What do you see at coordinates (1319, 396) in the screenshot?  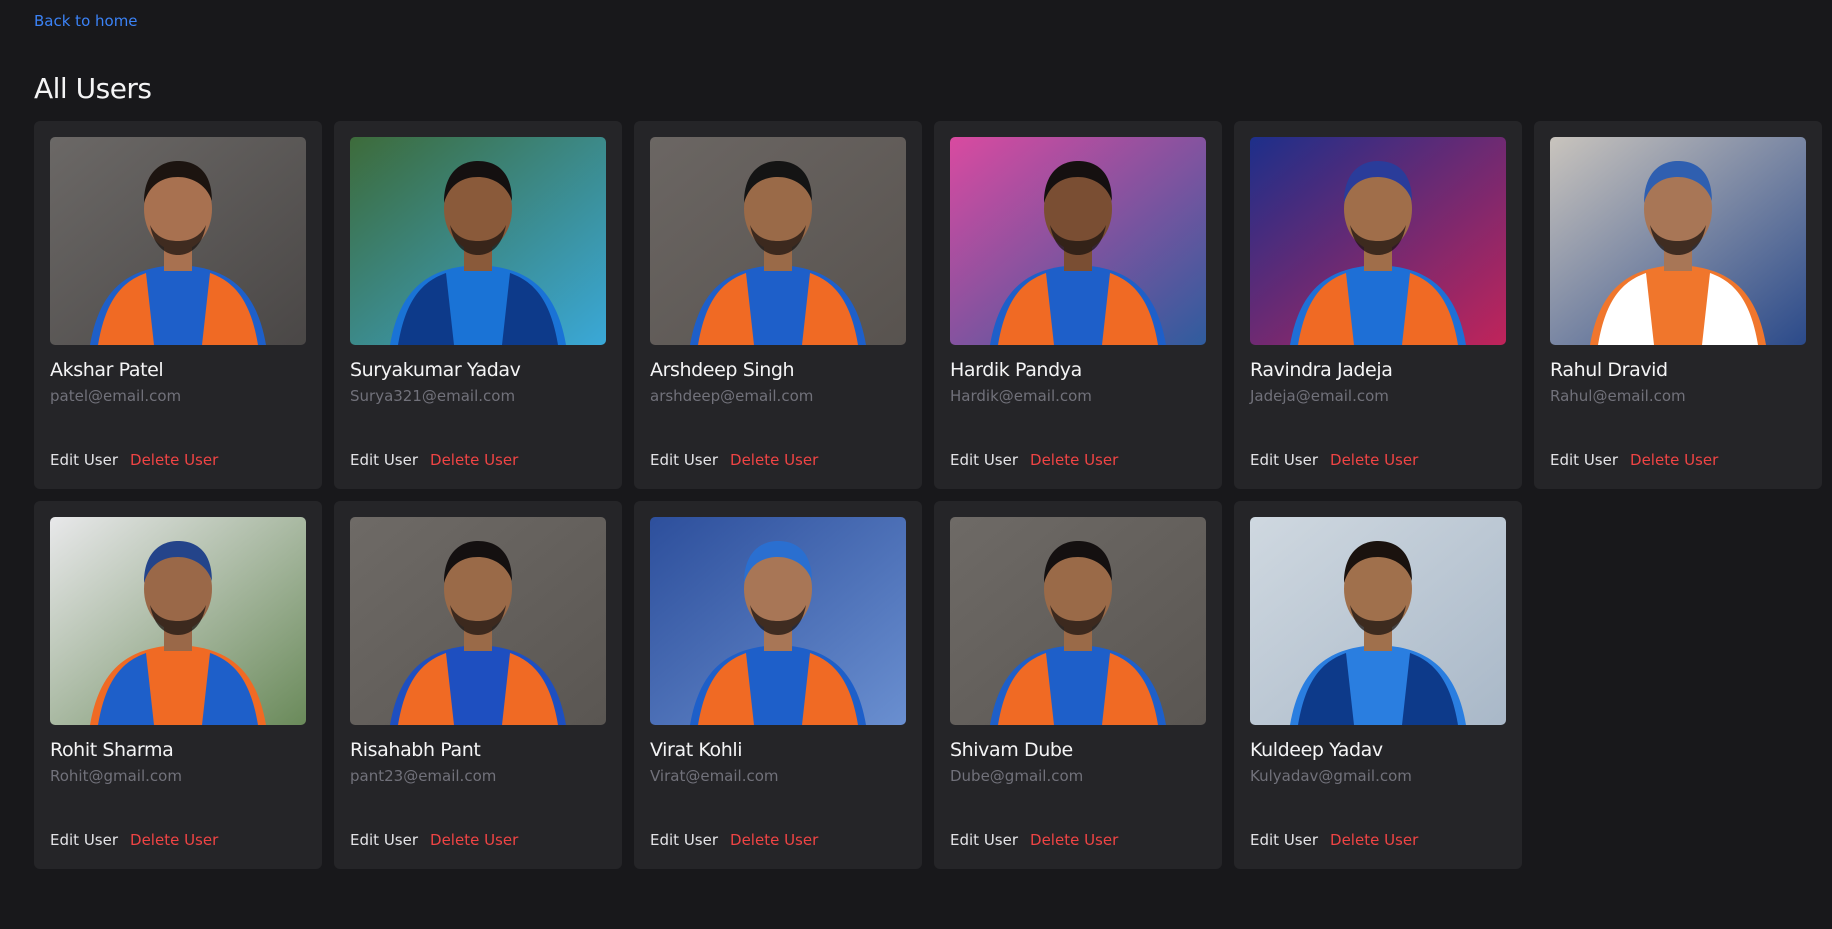 I see `user-email: Jadeja@email.com` at bounding box center [1319, 396].